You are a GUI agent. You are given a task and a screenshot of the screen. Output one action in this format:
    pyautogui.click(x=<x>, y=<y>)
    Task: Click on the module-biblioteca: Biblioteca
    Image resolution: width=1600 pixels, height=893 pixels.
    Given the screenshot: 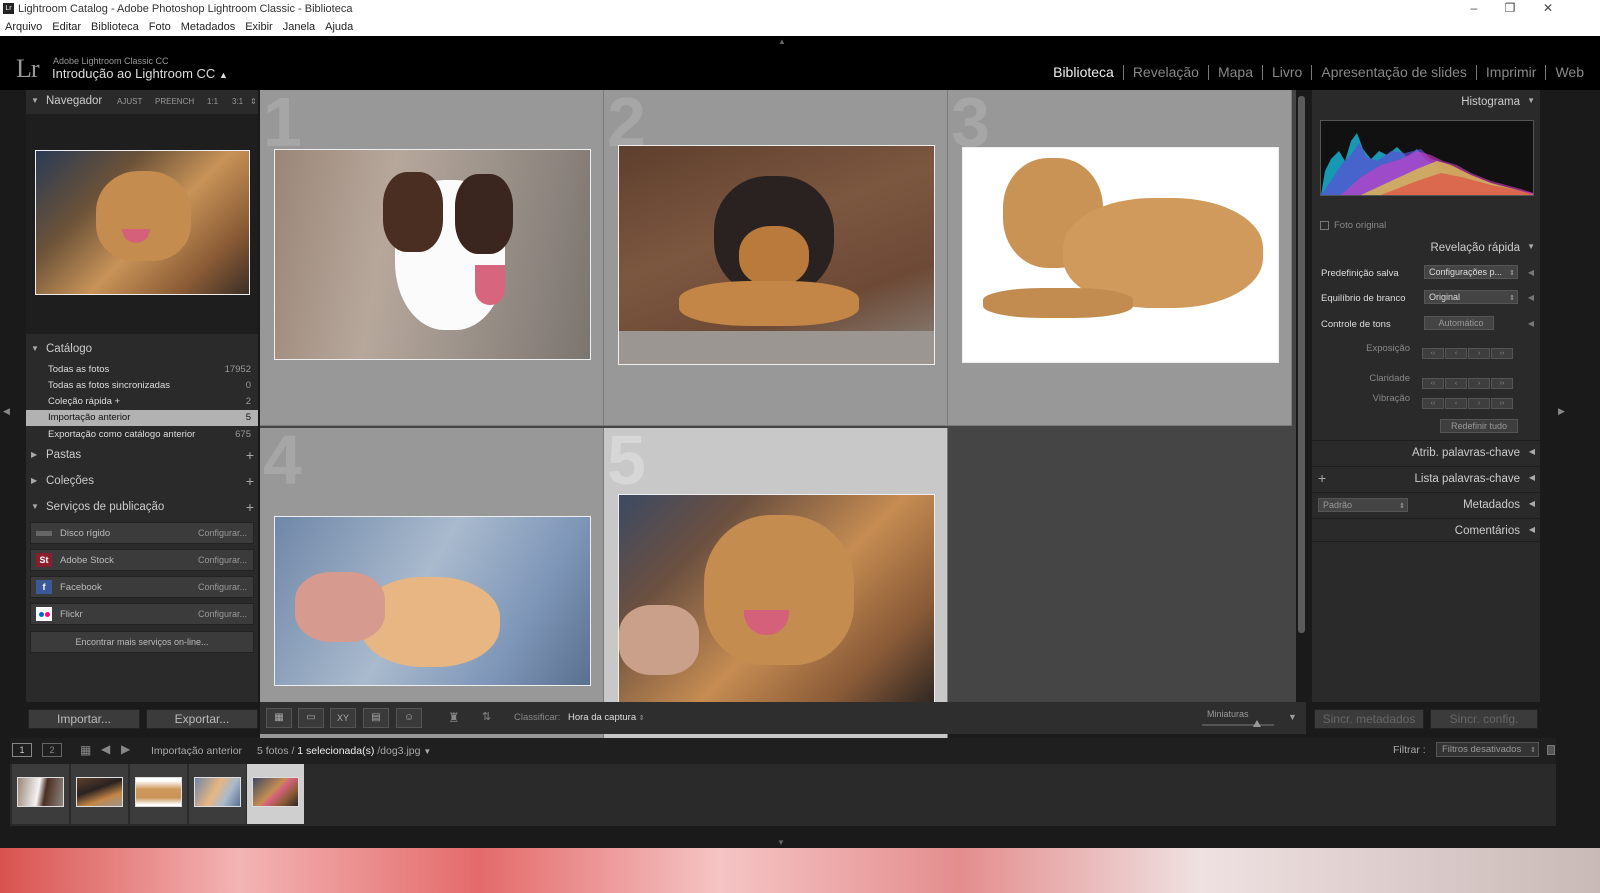 What is the action you would take?
    pyautogui.click(x=1084, y=72)
    